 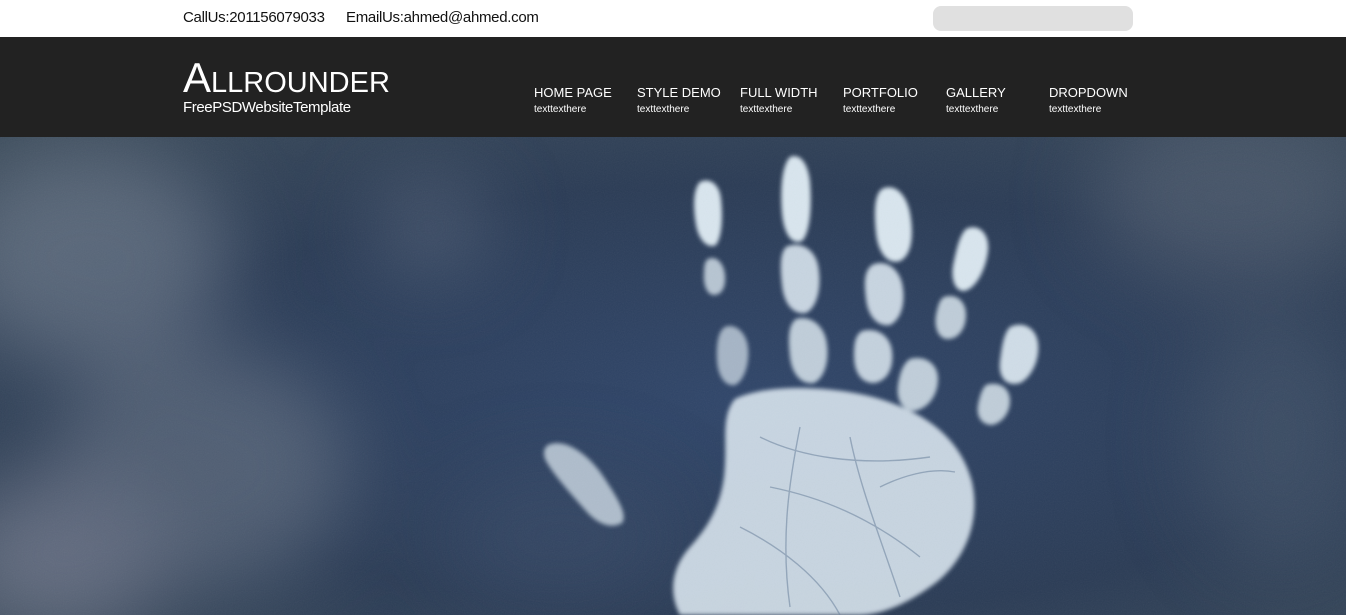 What do you see at coordinates (976, 92) in the screenshot?
I see `nav-item-label: GALLERY` at bounding box center [976, 92].